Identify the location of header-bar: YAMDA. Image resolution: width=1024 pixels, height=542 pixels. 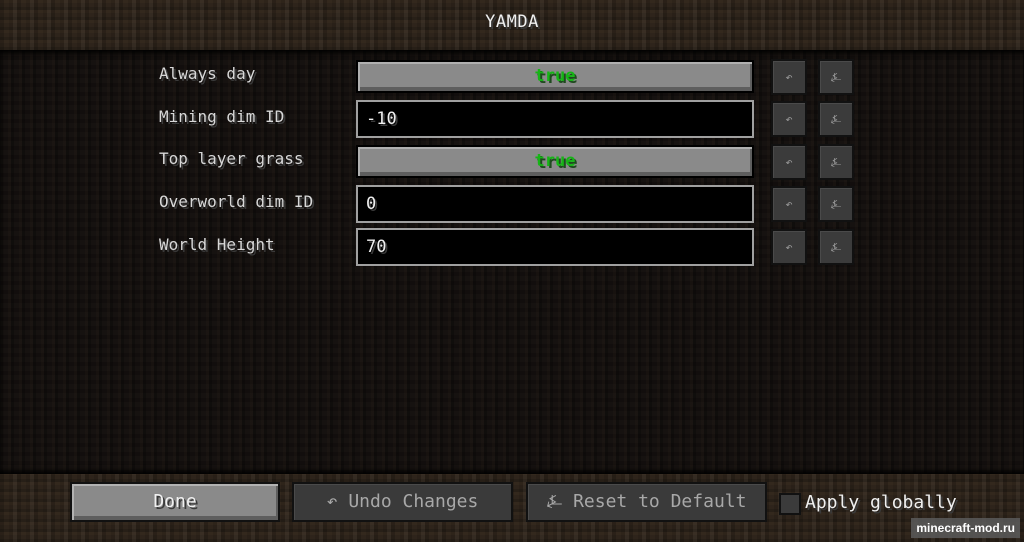
(512, 25).